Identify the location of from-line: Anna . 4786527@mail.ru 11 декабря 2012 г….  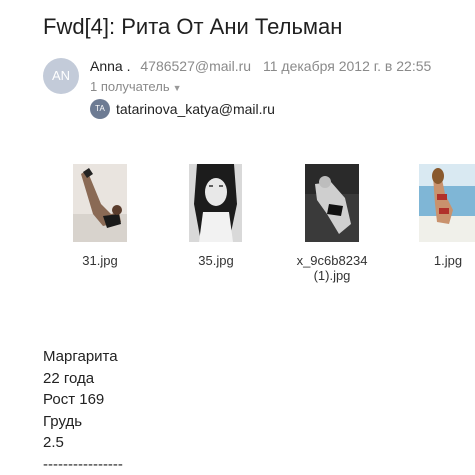
(260, 66).